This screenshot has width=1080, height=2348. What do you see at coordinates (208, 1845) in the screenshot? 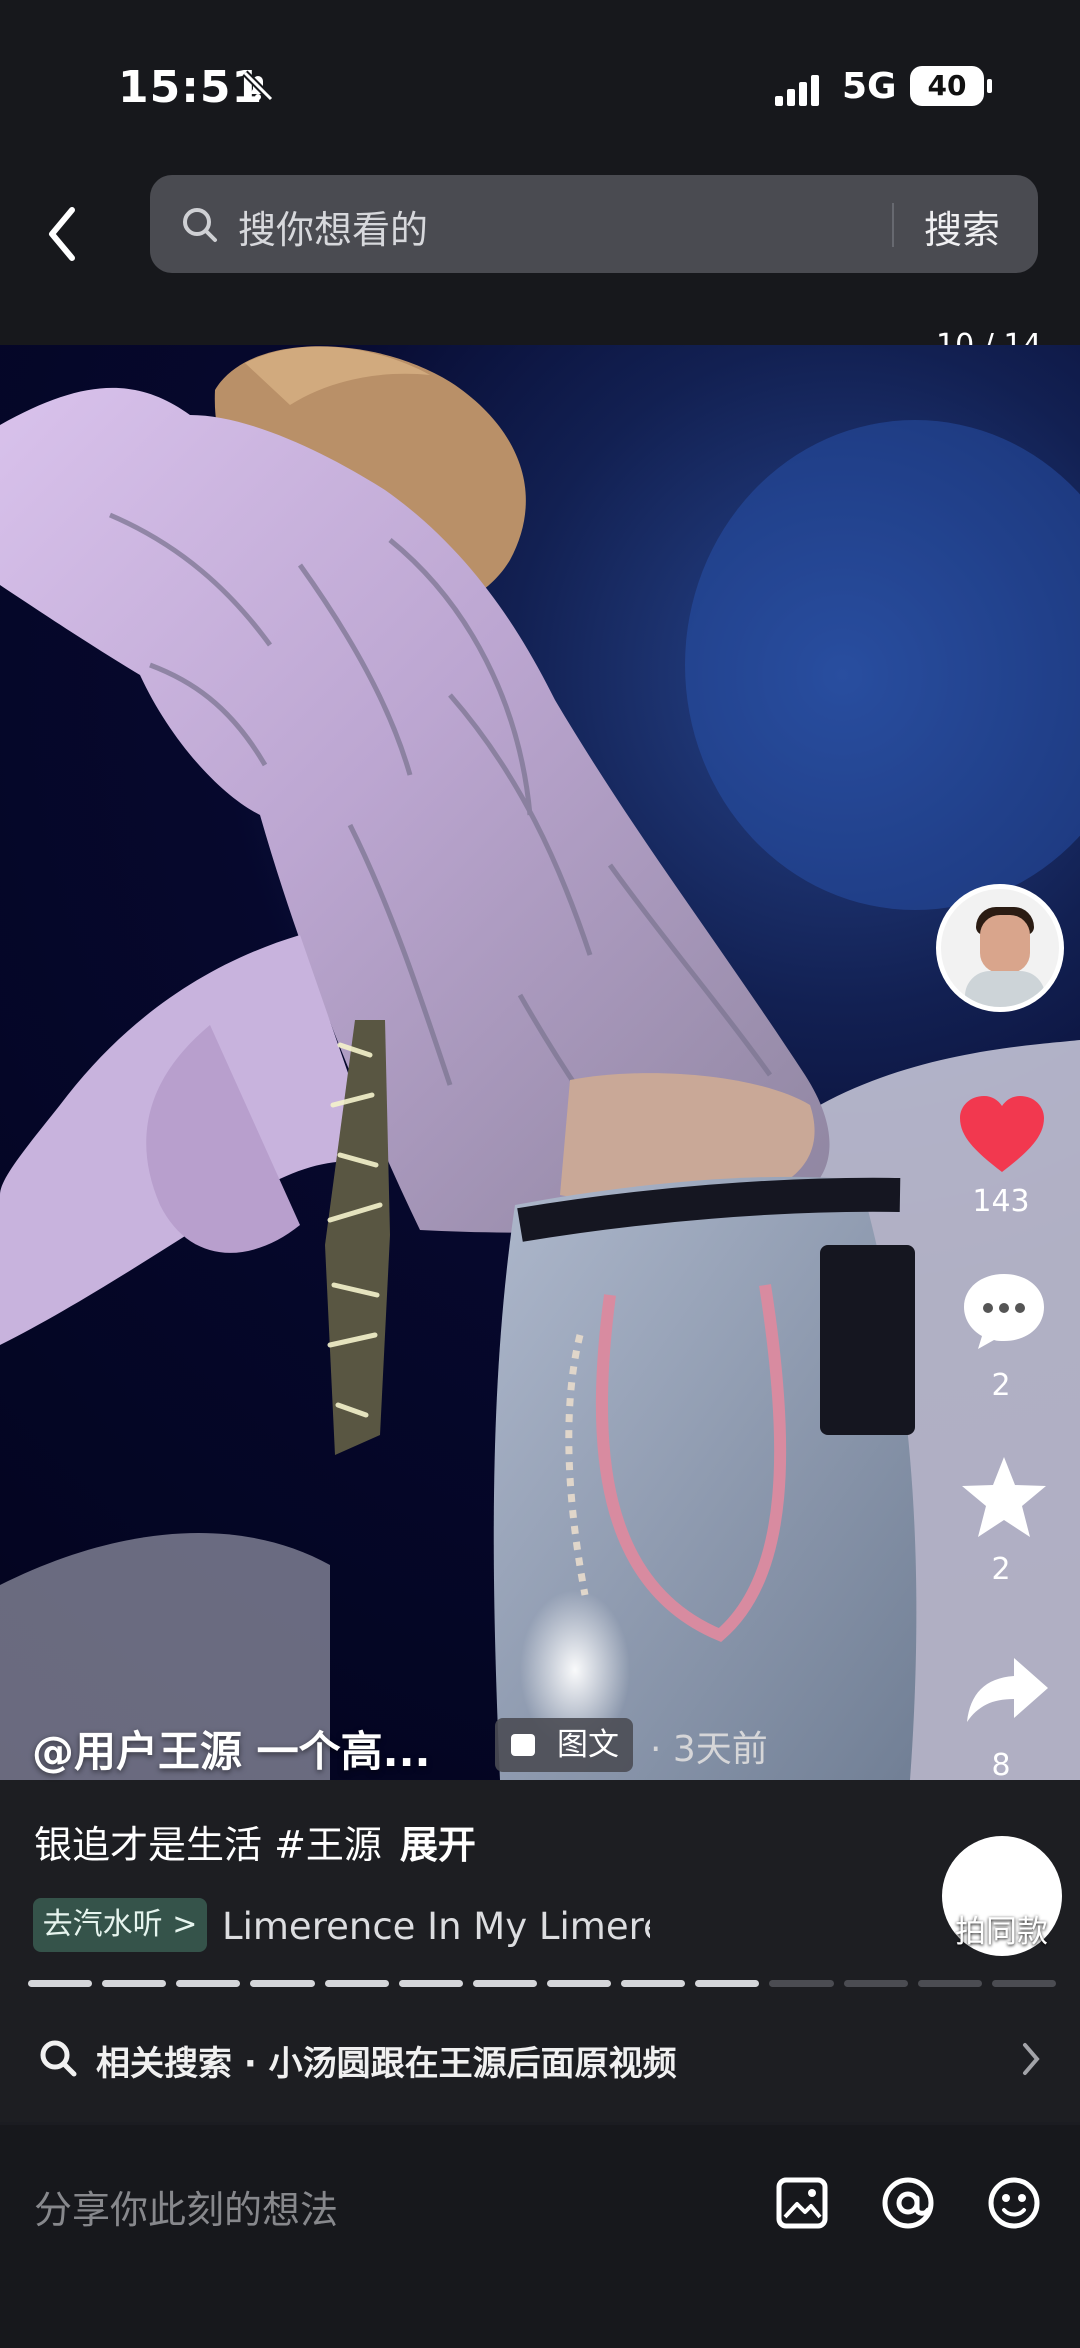
I see `description-text: 银追才是生活 #王源` at bounding box center [208, 1845].